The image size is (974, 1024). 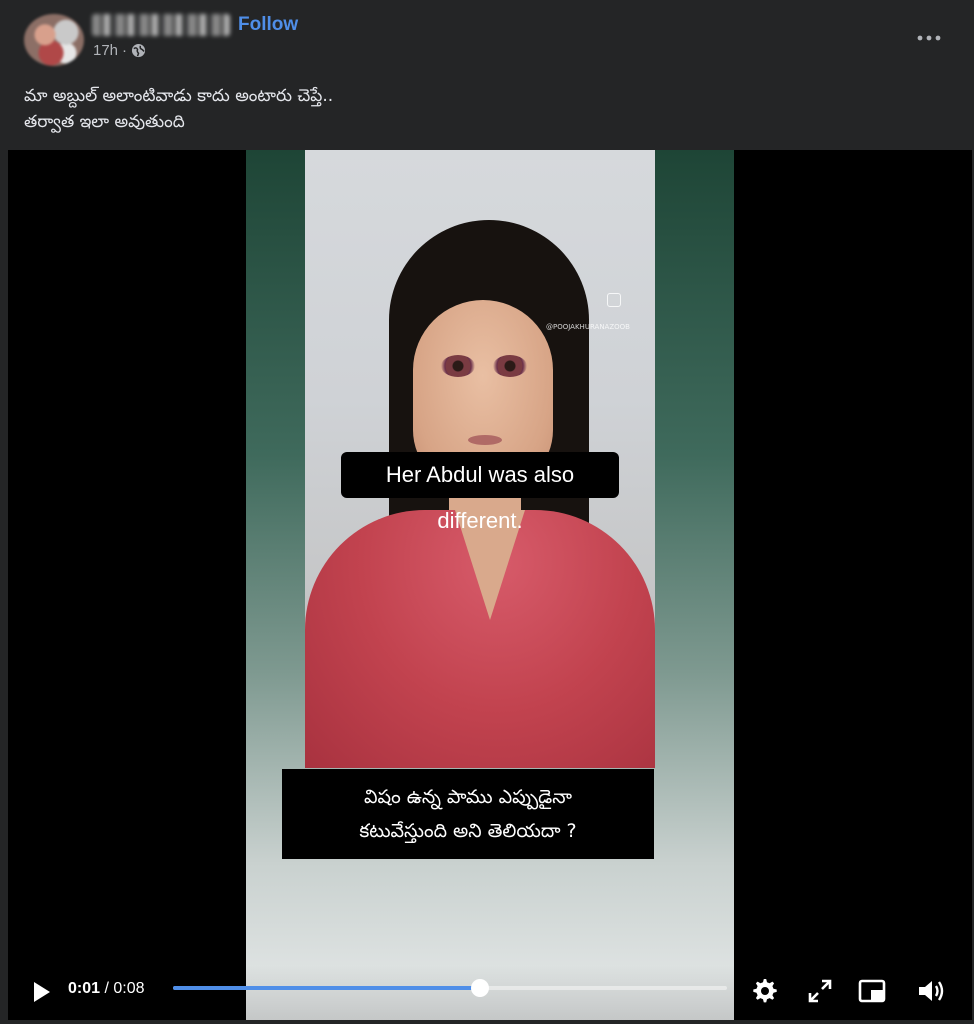 I want to click on left-eye, so click(x=458, y=366).